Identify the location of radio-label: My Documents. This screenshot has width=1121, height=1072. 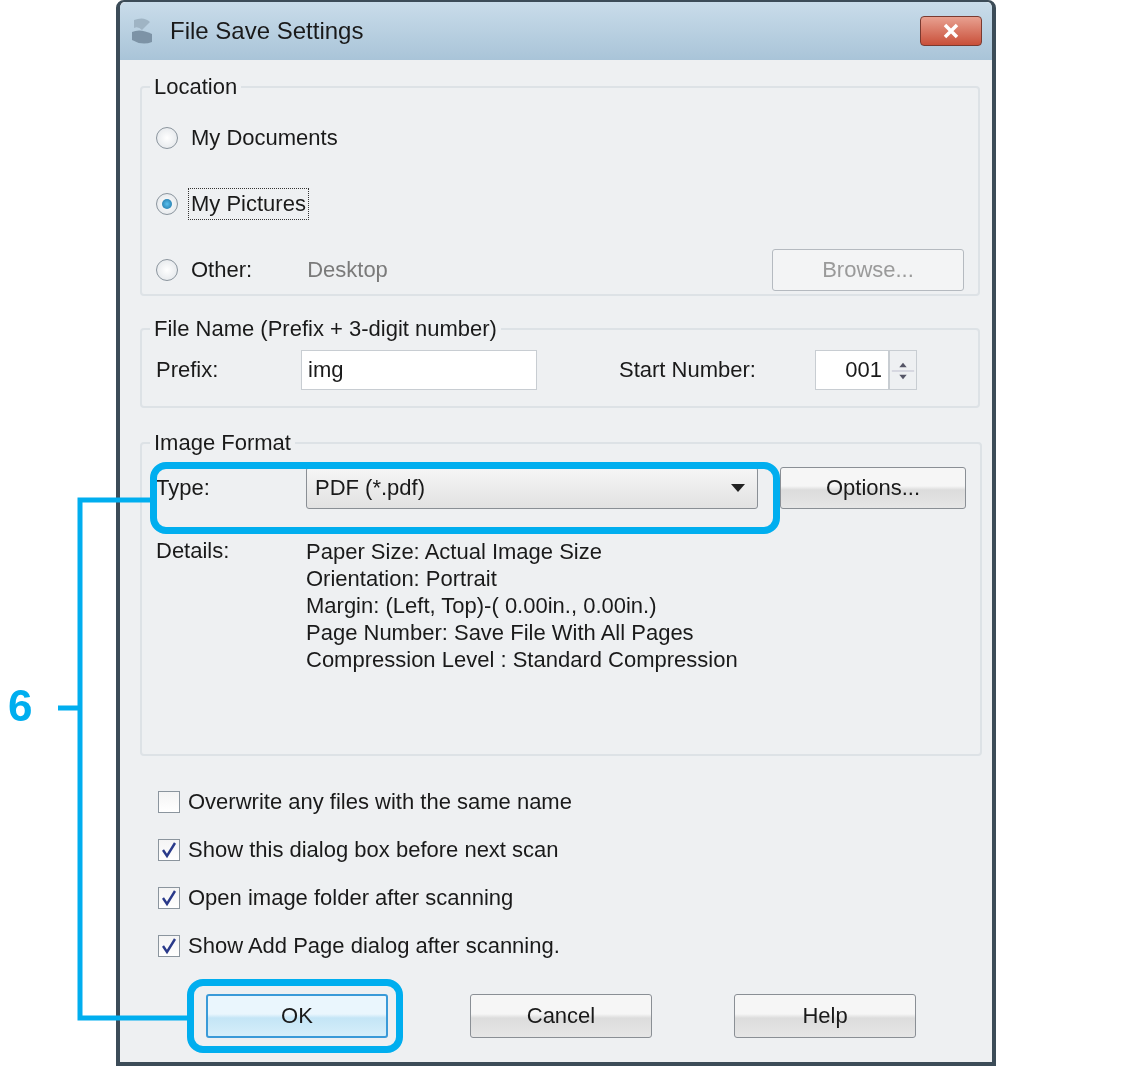
(264, 138).